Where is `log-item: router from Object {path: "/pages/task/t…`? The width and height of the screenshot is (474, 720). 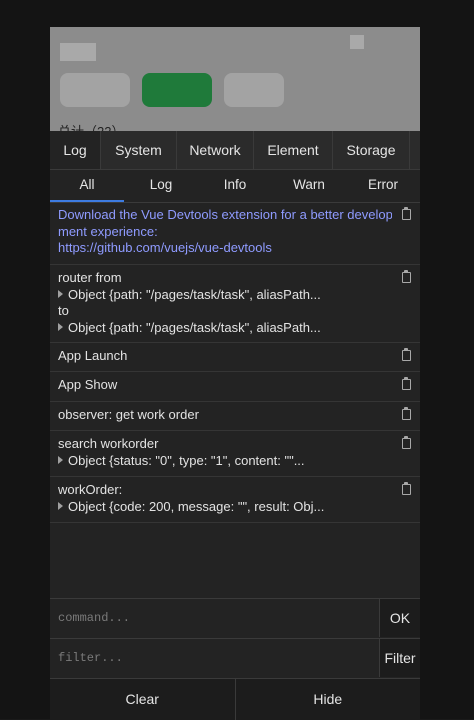 log-item: router from Object {path: "/pages/task/t… is located at coordinates (235, 304).